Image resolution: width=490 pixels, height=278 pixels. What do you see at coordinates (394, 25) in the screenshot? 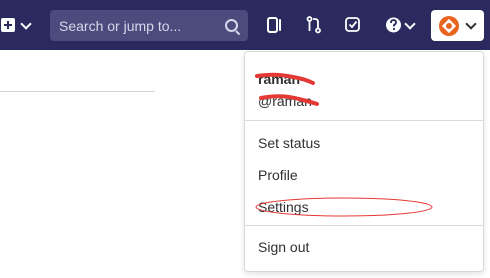
I see `help-icon` at bounding box center [394, 25].